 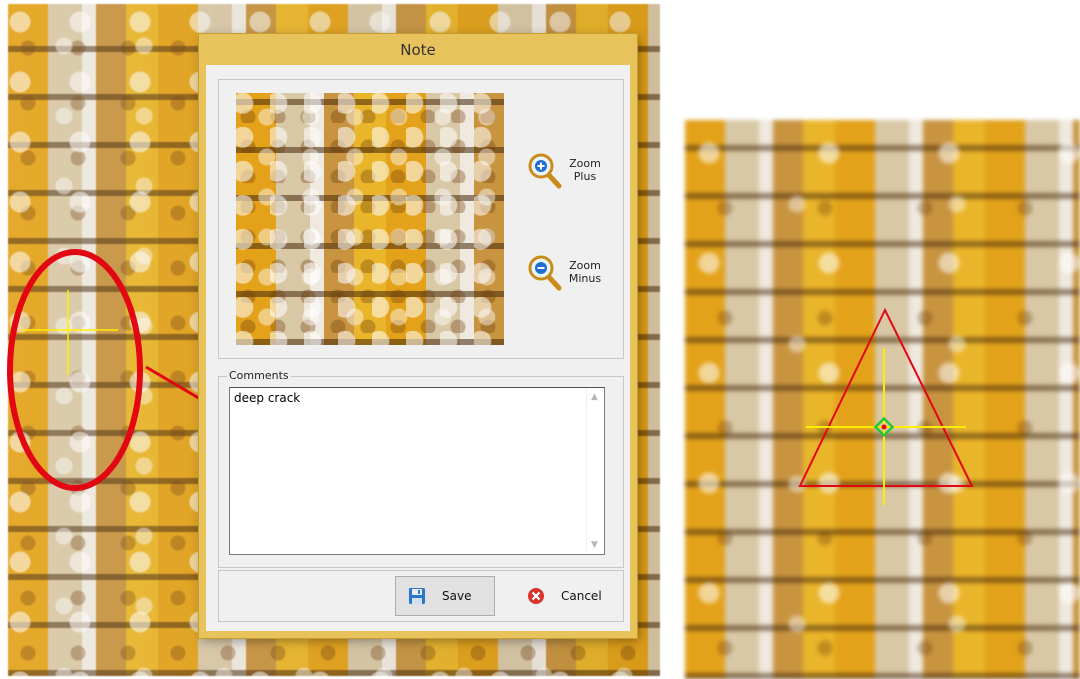 I want to click on comments-group: Comments deep crack ▲ ▼, so click(x=421, y=468).